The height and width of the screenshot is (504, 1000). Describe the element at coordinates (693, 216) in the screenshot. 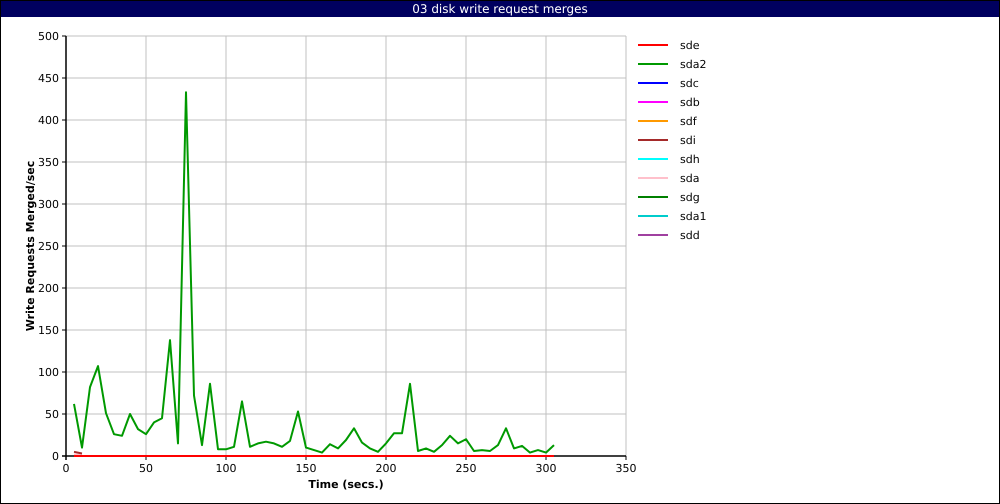

I see `legend-label: sda1` at that location.